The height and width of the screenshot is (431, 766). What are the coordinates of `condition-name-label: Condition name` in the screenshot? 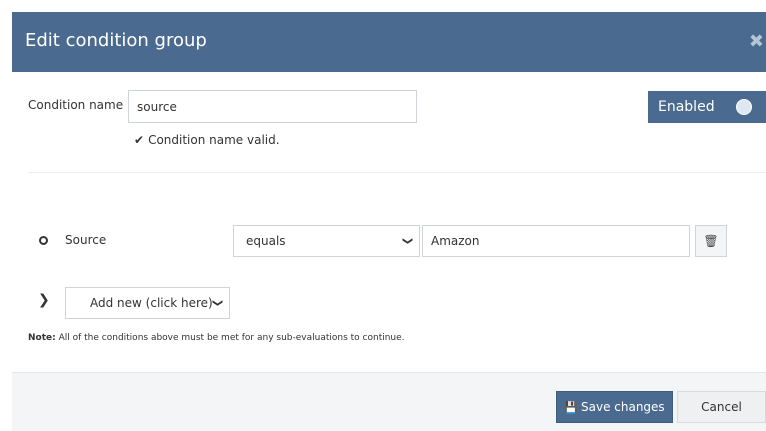 It's located at (76, 105).